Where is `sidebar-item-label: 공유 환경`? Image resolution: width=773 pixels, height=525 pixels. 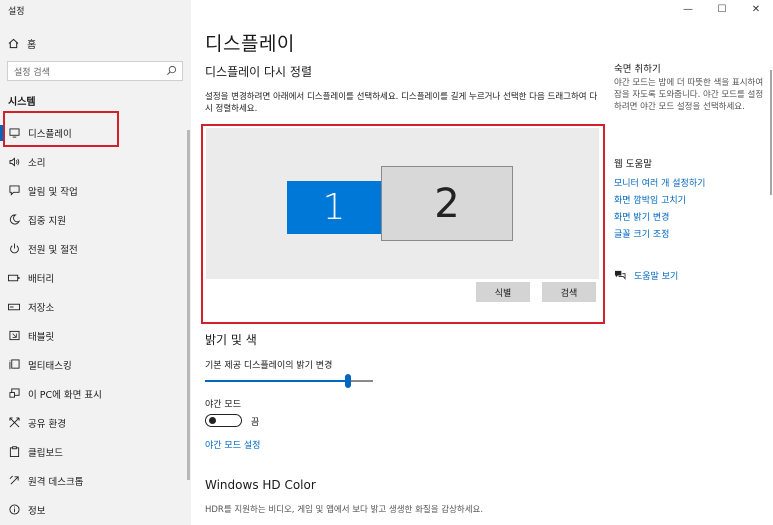
sidebar-item-label: 공유 환경 is located at coordinates (47, 424).